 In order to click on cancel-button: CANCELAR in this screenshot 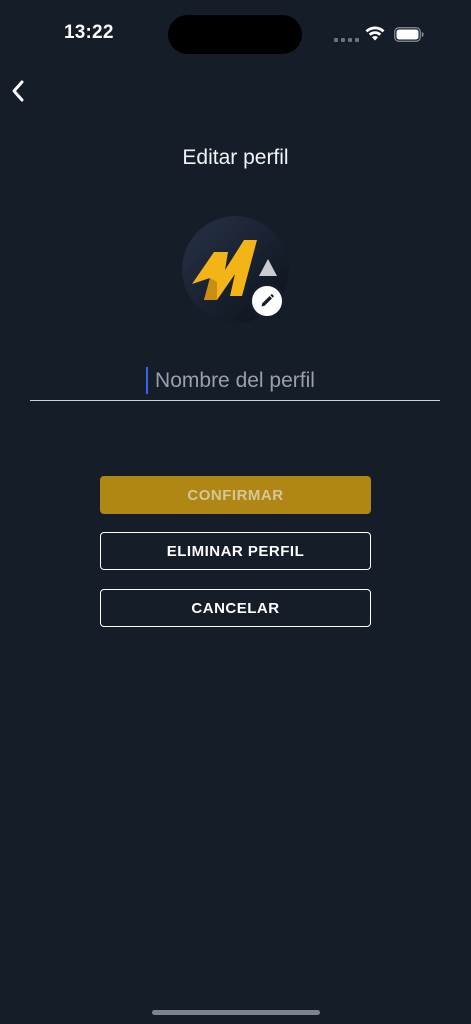, I will do `click(235, 608)`.